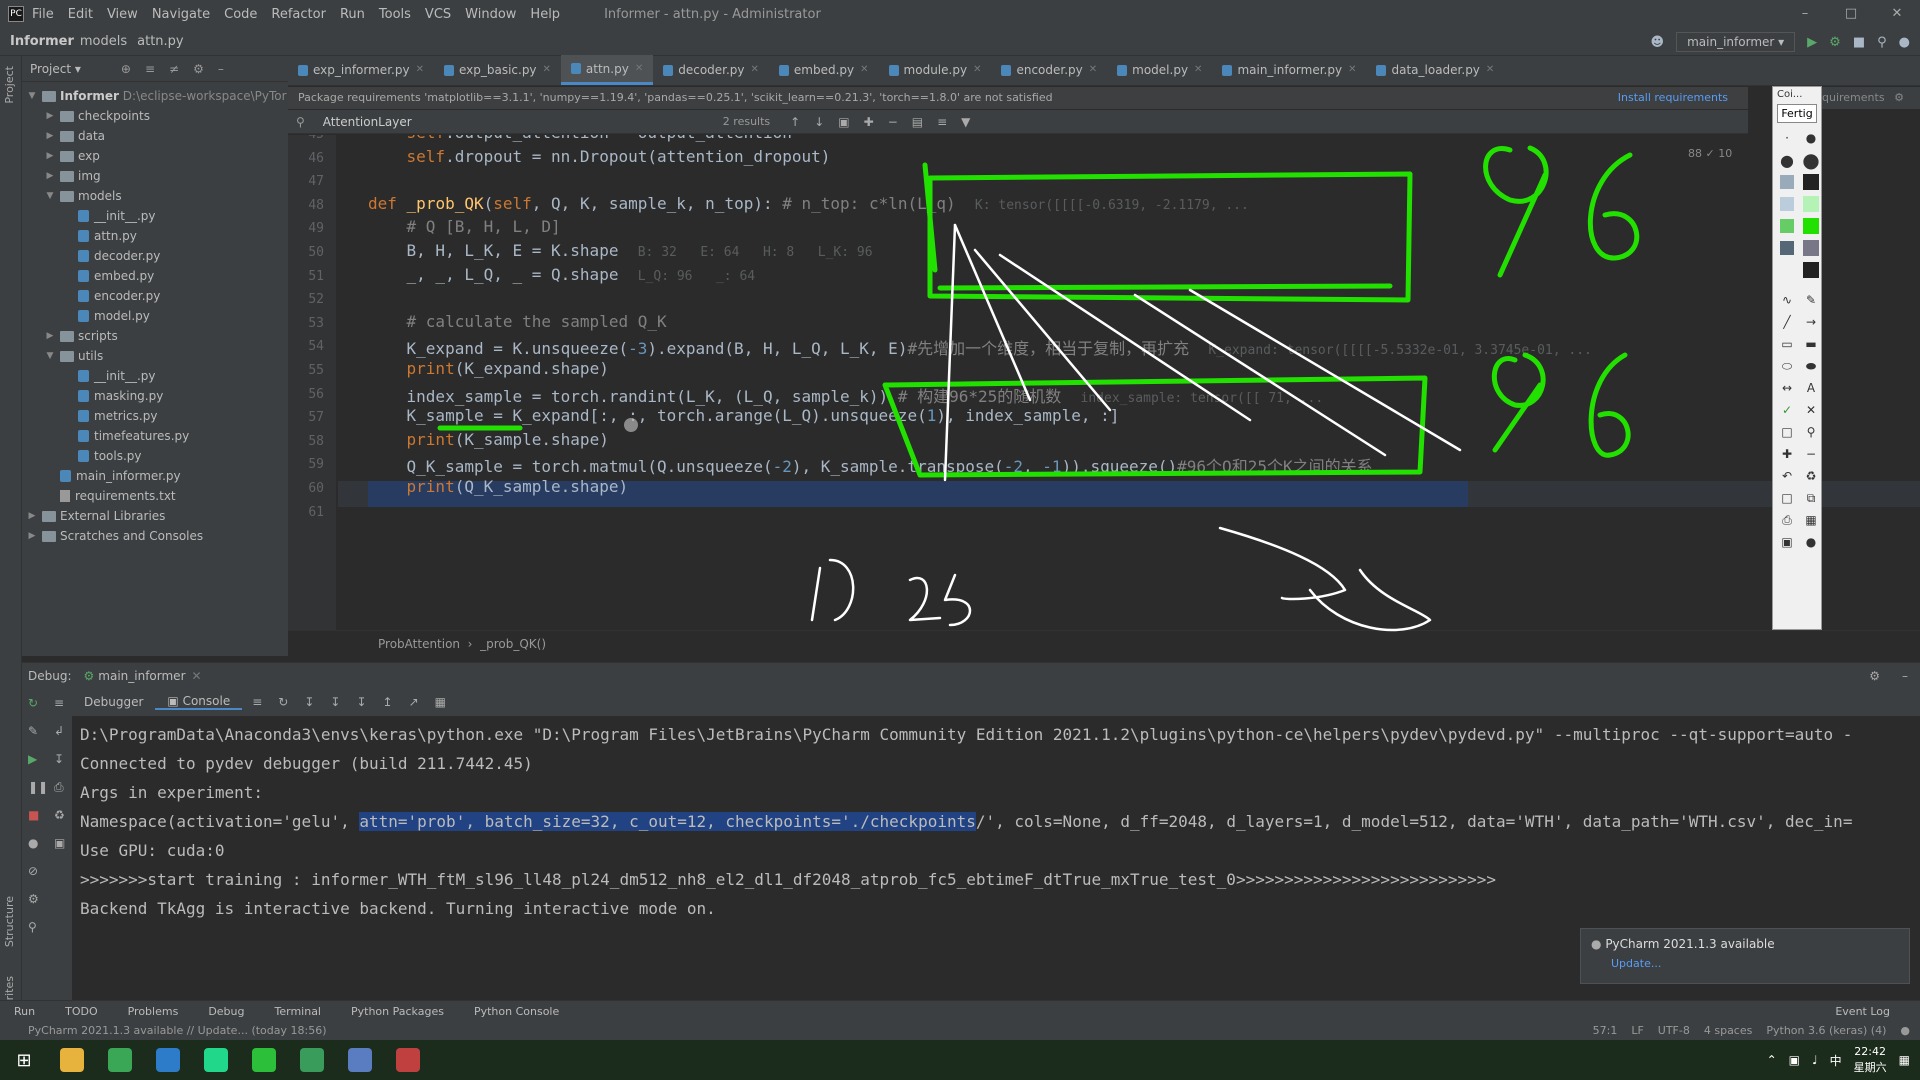 The height and width of the screenshot is (1080, 1920). What do you see at coordinates (155, 496) in the screenshot?
I see `tree-item: requirements.txt` at bounding box center [155, 496].